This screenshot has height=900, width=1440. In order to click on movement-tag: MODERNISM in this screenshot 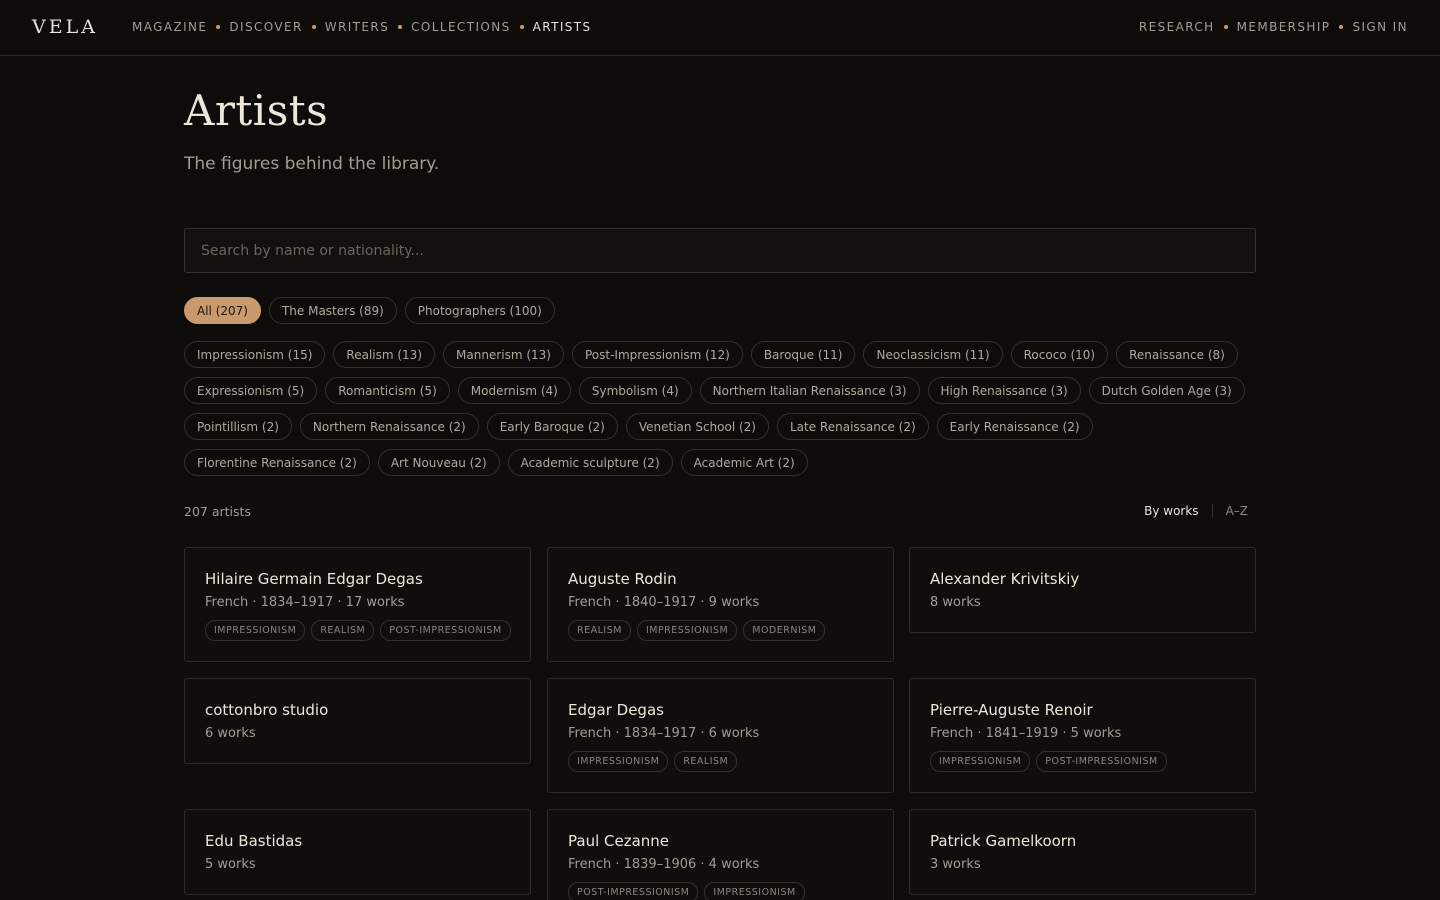, I will do `click(784, 630)`.